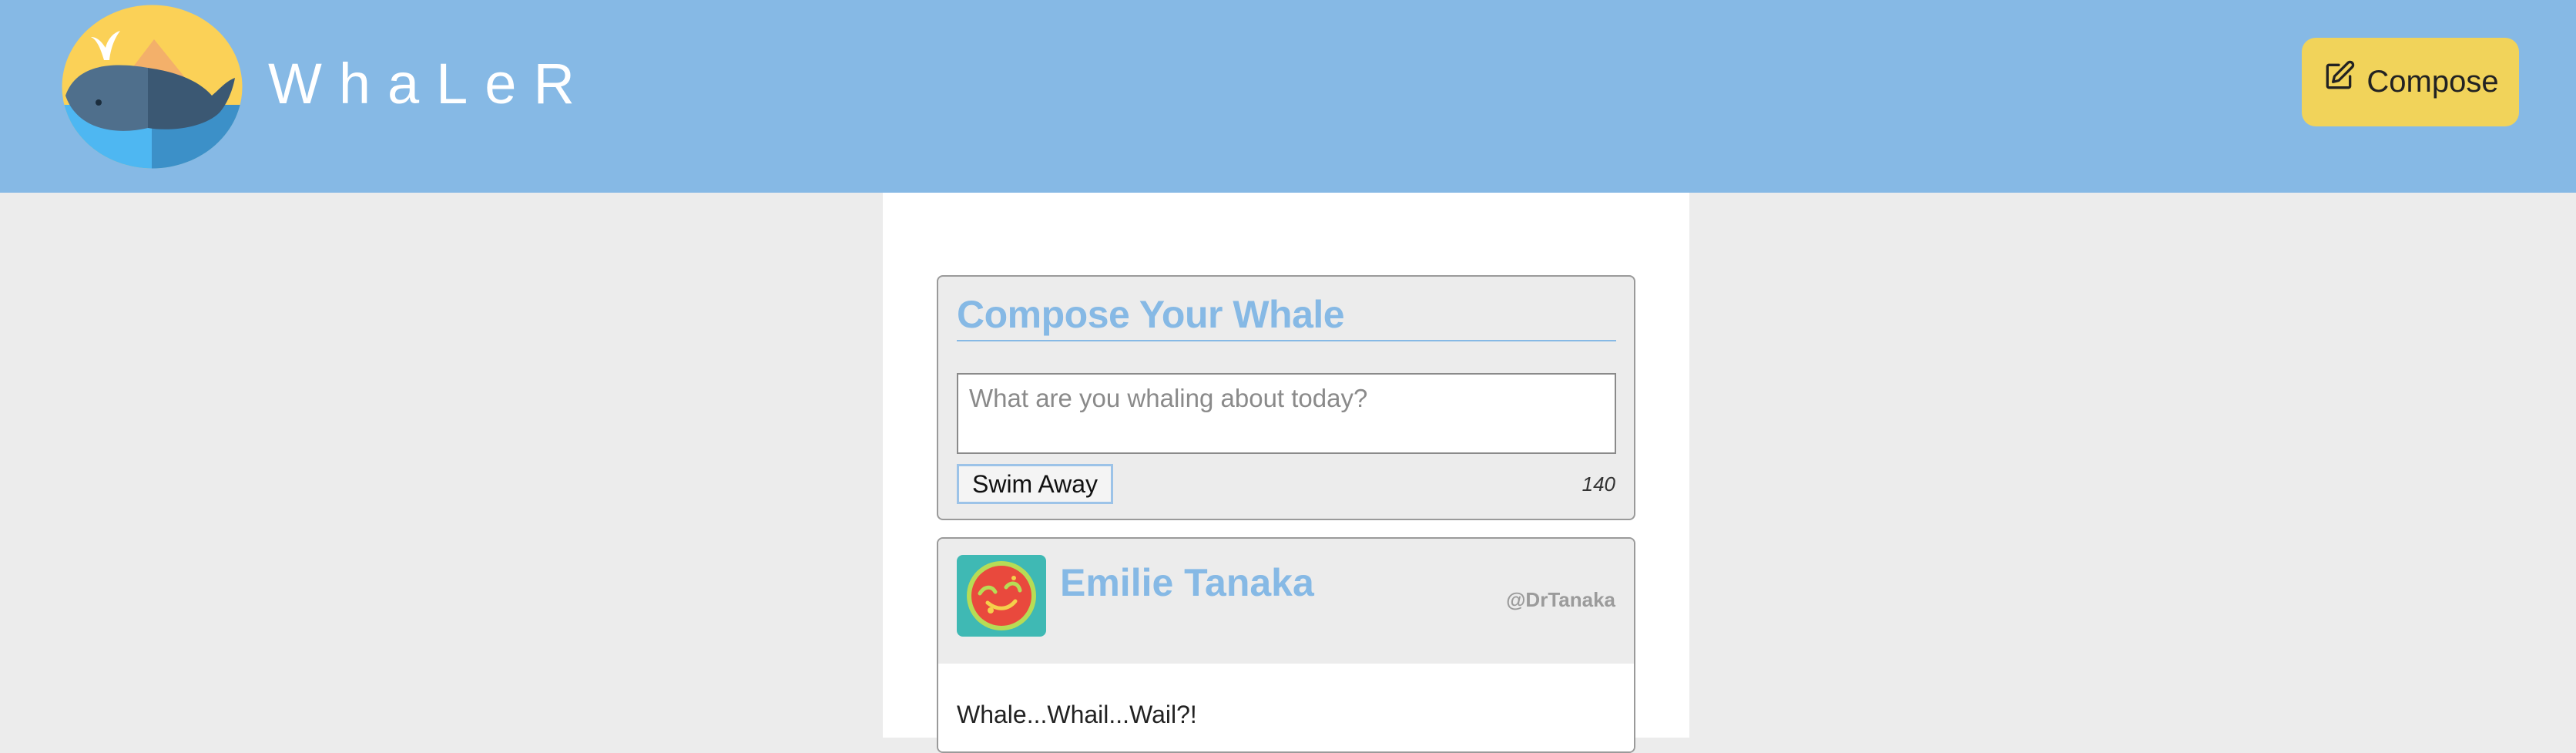 This screenshot has height=753, width=2576. I want to click on whale-input, so click(1286, 413).